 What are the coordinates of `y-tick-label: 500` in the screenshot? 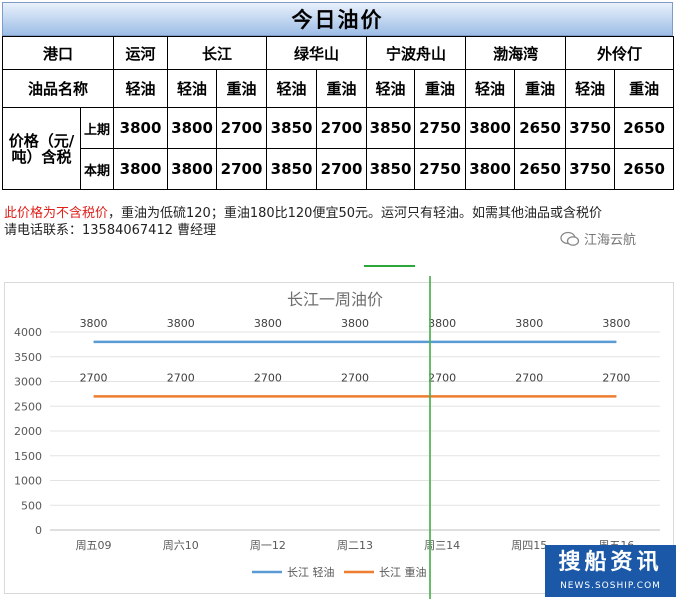 It's located at (31, 505).